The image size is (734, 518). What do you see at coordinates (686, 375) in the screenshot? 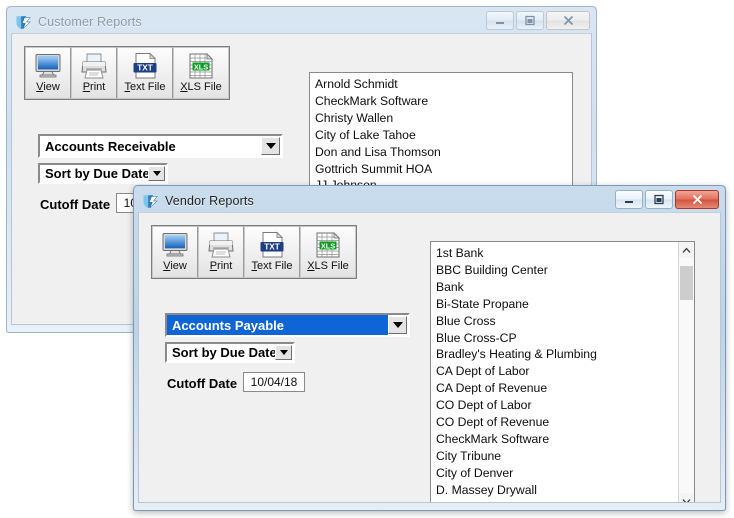
I see `scrollbar-track` at bounding box center [686, 375].